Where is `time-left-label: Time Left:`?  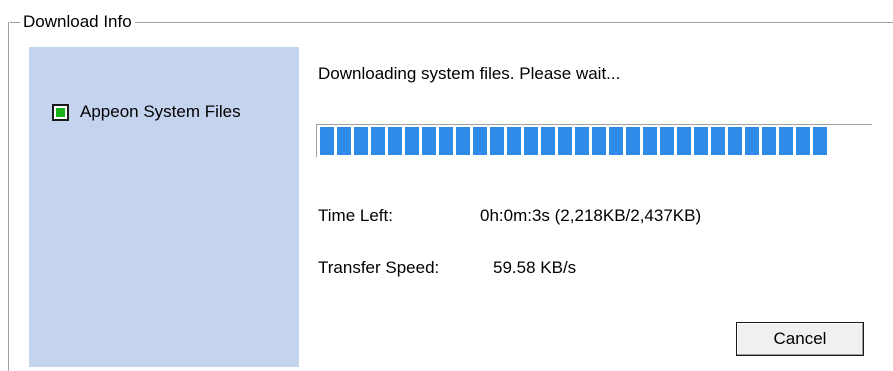 time-left-label: Time Left: is located at coordinates (355, 215).